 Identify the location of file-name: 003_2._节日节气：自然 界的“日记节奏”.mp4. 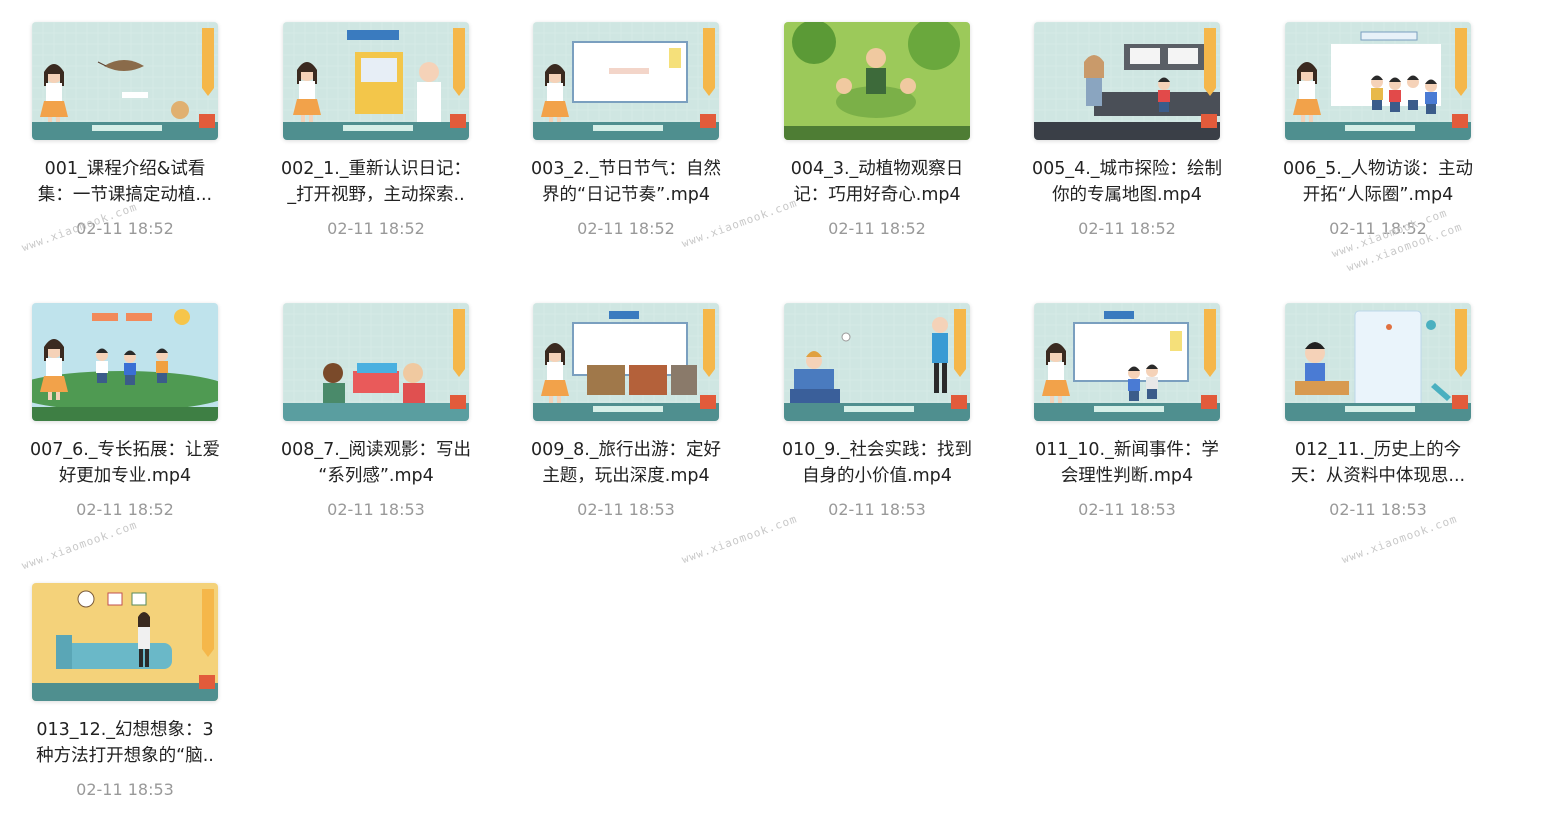
(626, 182).